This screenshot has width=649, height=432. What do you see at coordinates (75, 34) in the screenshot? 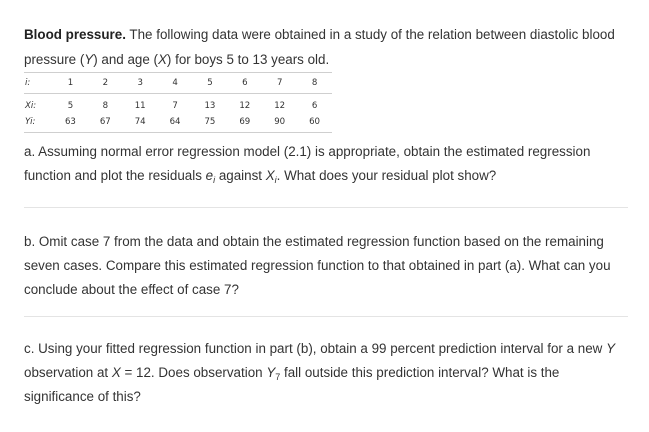
I see `problem-title: Blood pressure.` at bounding box center [75, 34].